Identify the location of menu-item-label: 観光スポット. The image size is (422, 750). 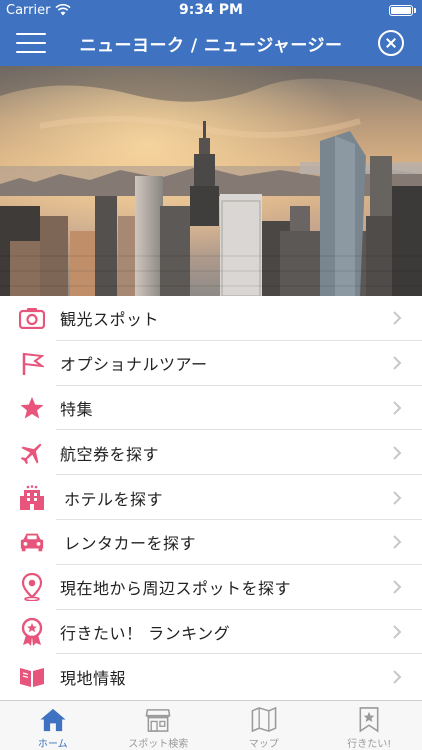
(110, 320).